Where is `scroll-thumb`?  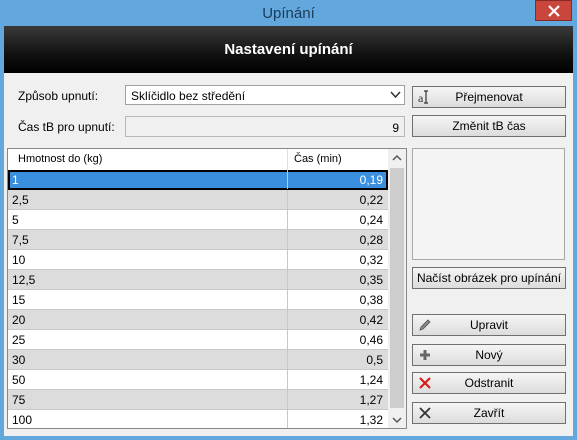
scroll-thumb is located at coordinates (397, 288).